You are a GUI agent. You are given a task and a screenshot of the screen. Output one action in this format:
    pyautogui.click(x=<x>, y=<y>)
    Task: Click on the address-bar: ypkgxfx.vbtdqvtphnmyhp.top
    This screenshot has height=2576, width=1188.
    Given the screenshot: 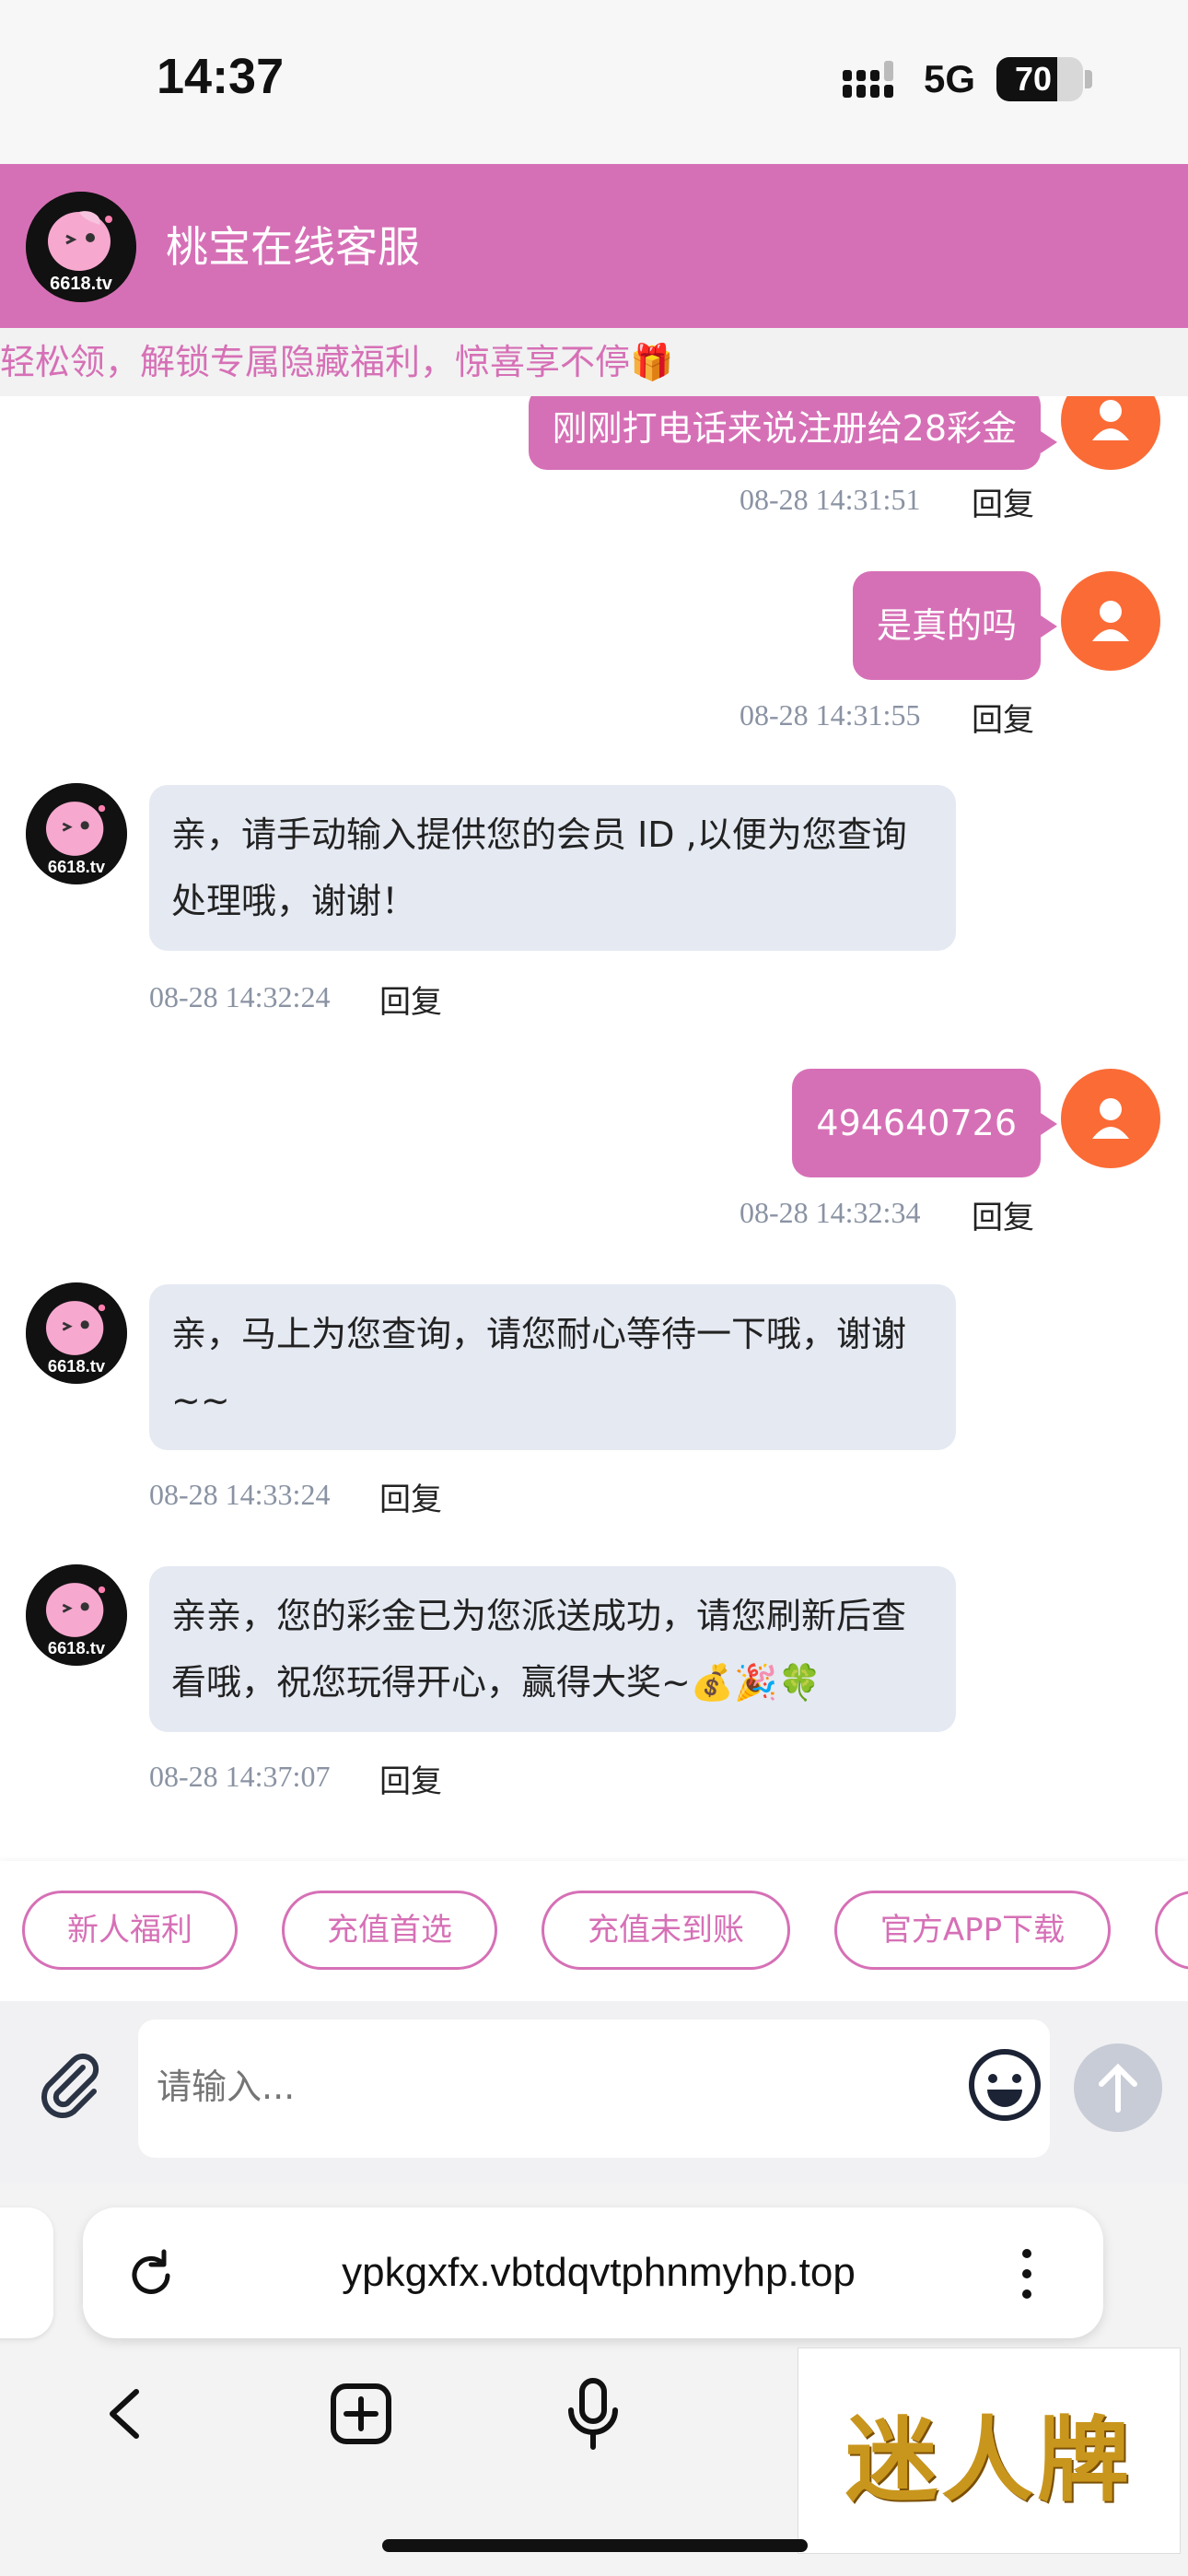 What is the action you would take?
    pyautogui.click(x=593, y=2272)
    